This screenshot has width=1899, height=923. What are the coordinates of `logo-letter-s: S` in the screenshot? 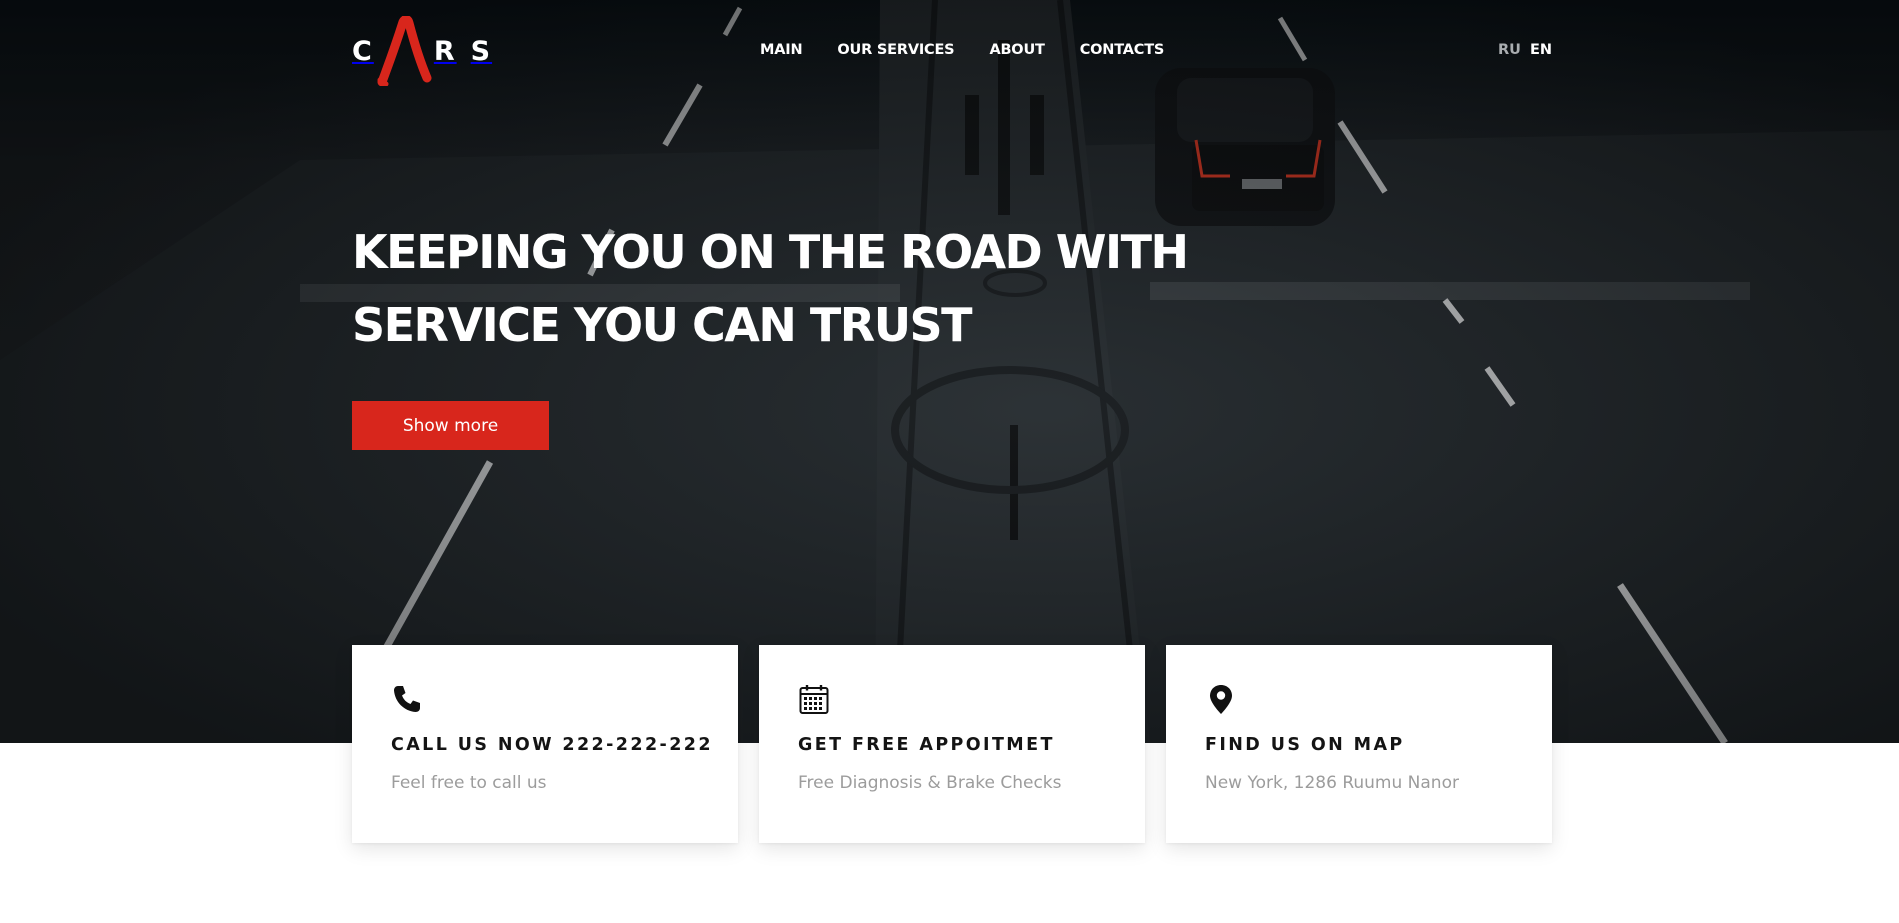 It's located at (481, 51).